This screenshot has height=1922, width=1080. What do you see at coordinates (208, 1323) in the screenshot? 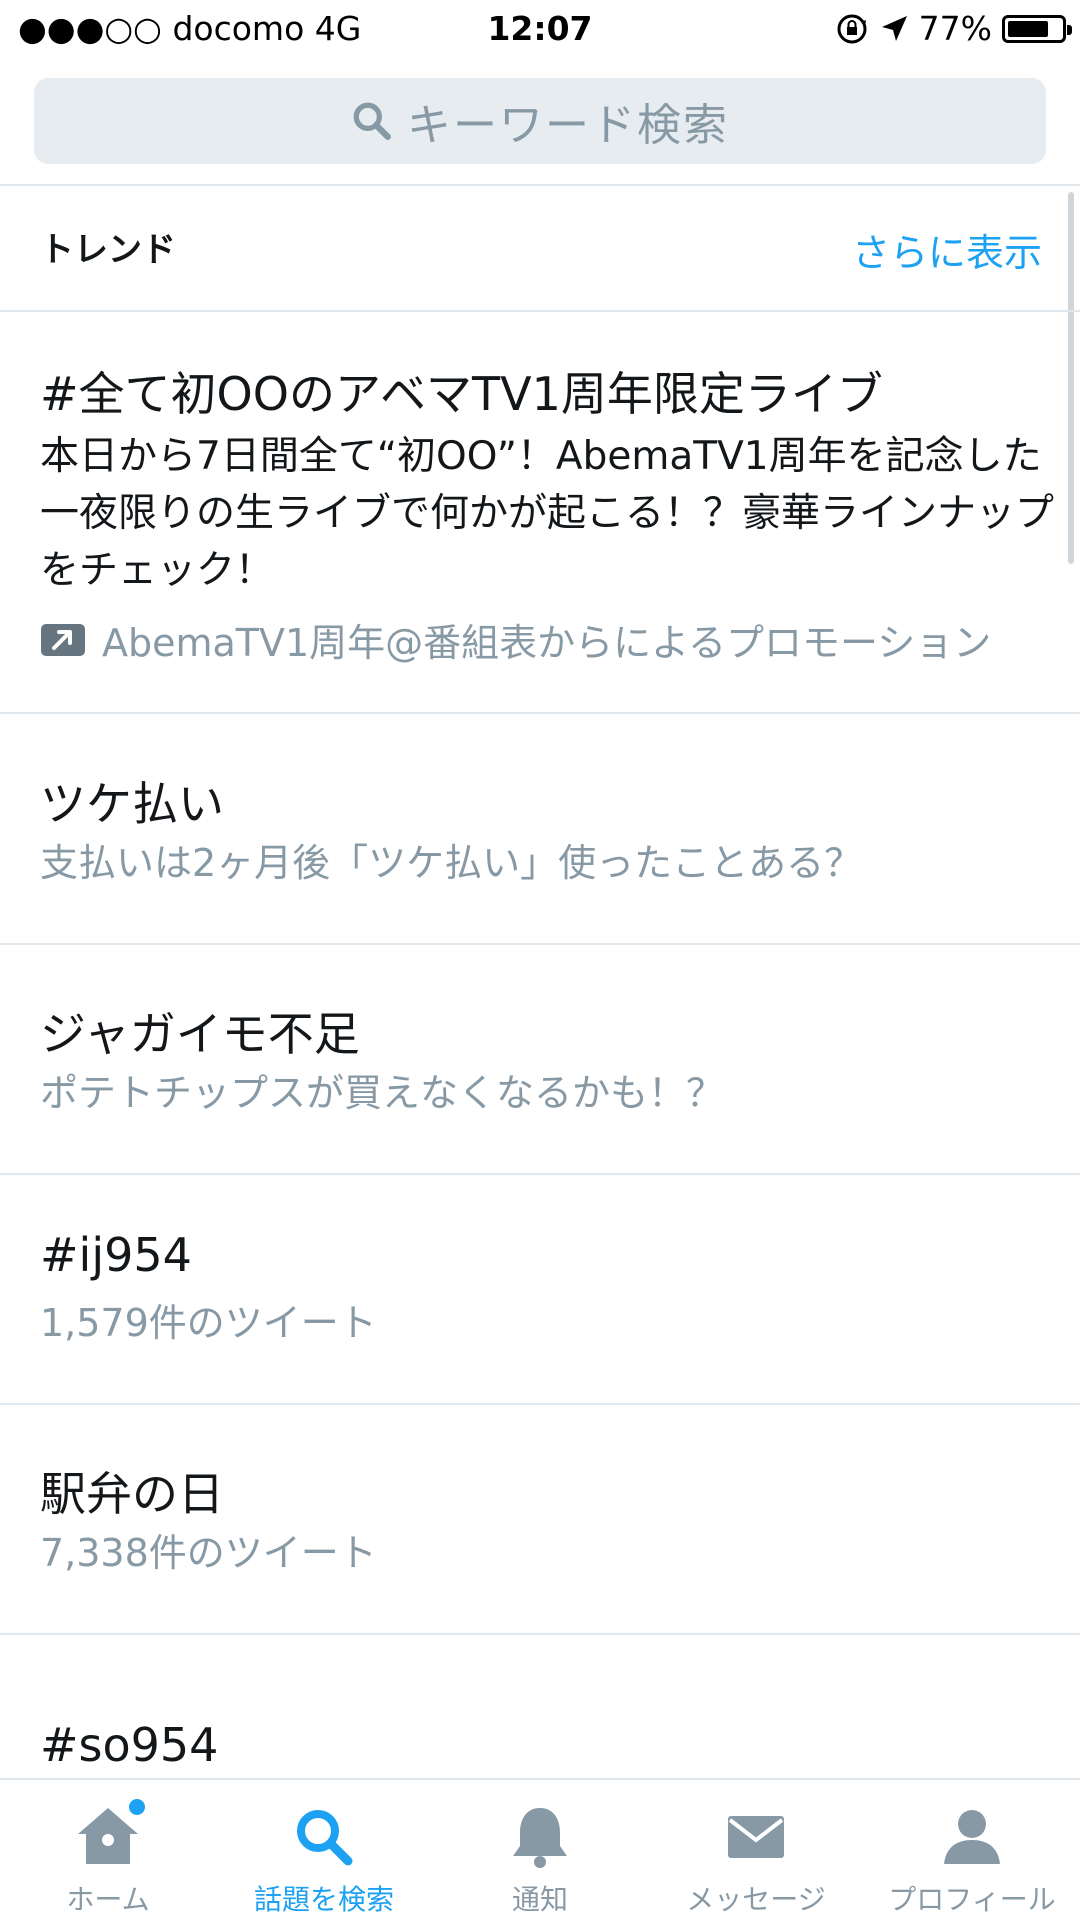
I see `tweet-count: 1,579件のツイート` at bounding box center [208, 1323].